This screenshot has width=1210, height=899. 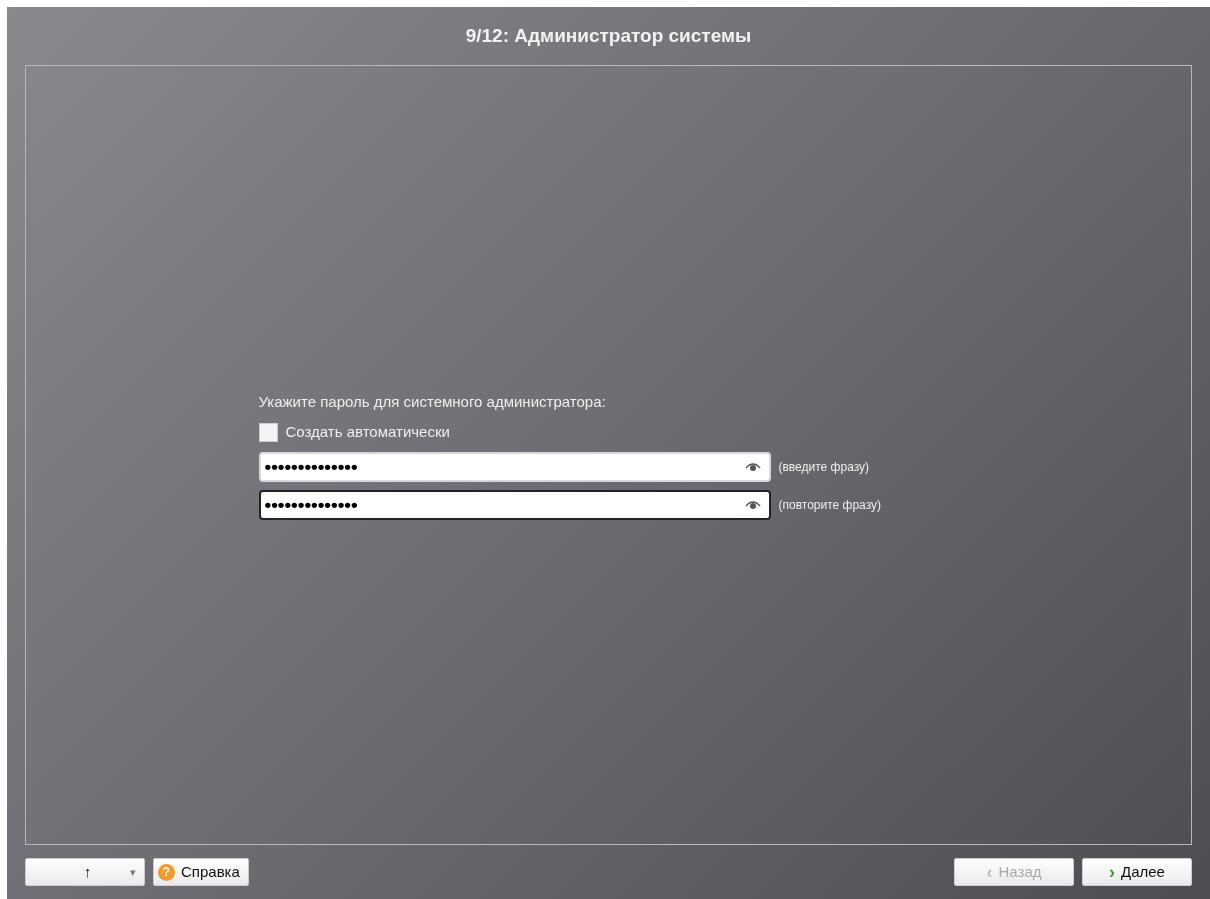 What do you see at coordinates (608, 35) in the screenshot?
I see `window-title: 9/12: Администратор системы` at bounding box center [608, 35].